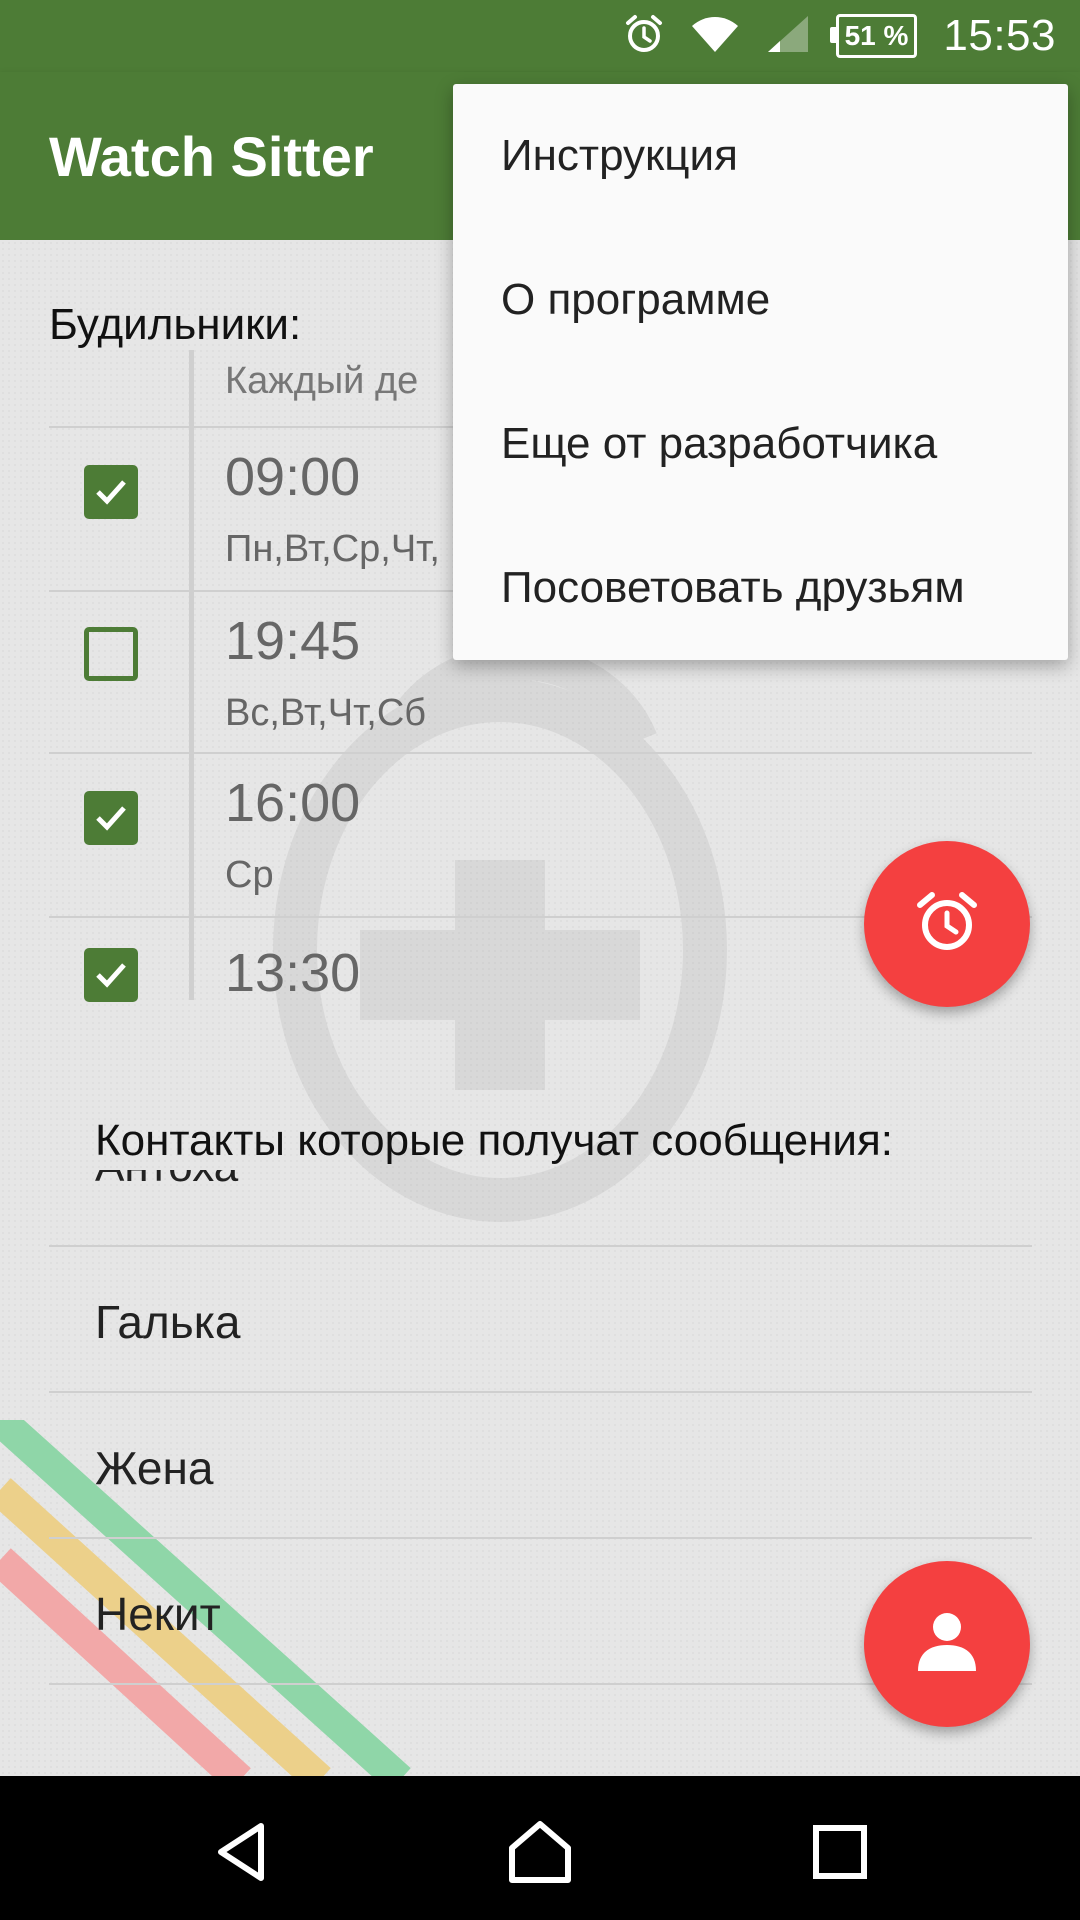 This screenshot has height=1920, width=1080. I want to click on contact-list-item: Жена, so click(540, 1466).